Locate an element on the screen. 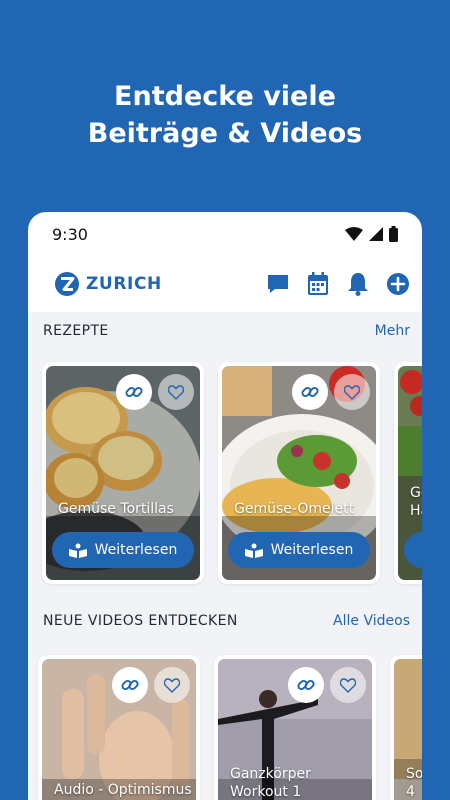  app-bar: ZURICH is located at coordinates (225, 284).